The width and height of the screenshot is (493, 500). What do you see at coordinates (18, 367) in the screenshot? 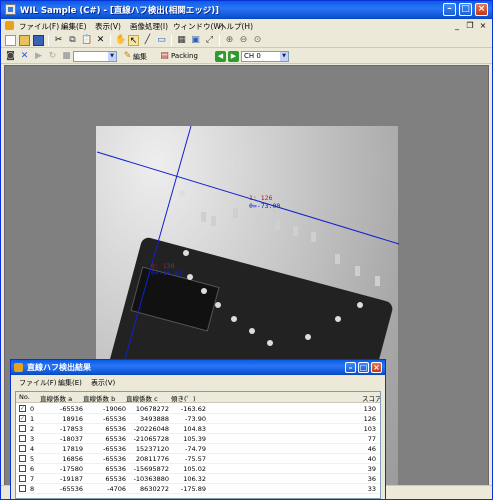
I see `result-window-icon` at bounding box center [18, 367].